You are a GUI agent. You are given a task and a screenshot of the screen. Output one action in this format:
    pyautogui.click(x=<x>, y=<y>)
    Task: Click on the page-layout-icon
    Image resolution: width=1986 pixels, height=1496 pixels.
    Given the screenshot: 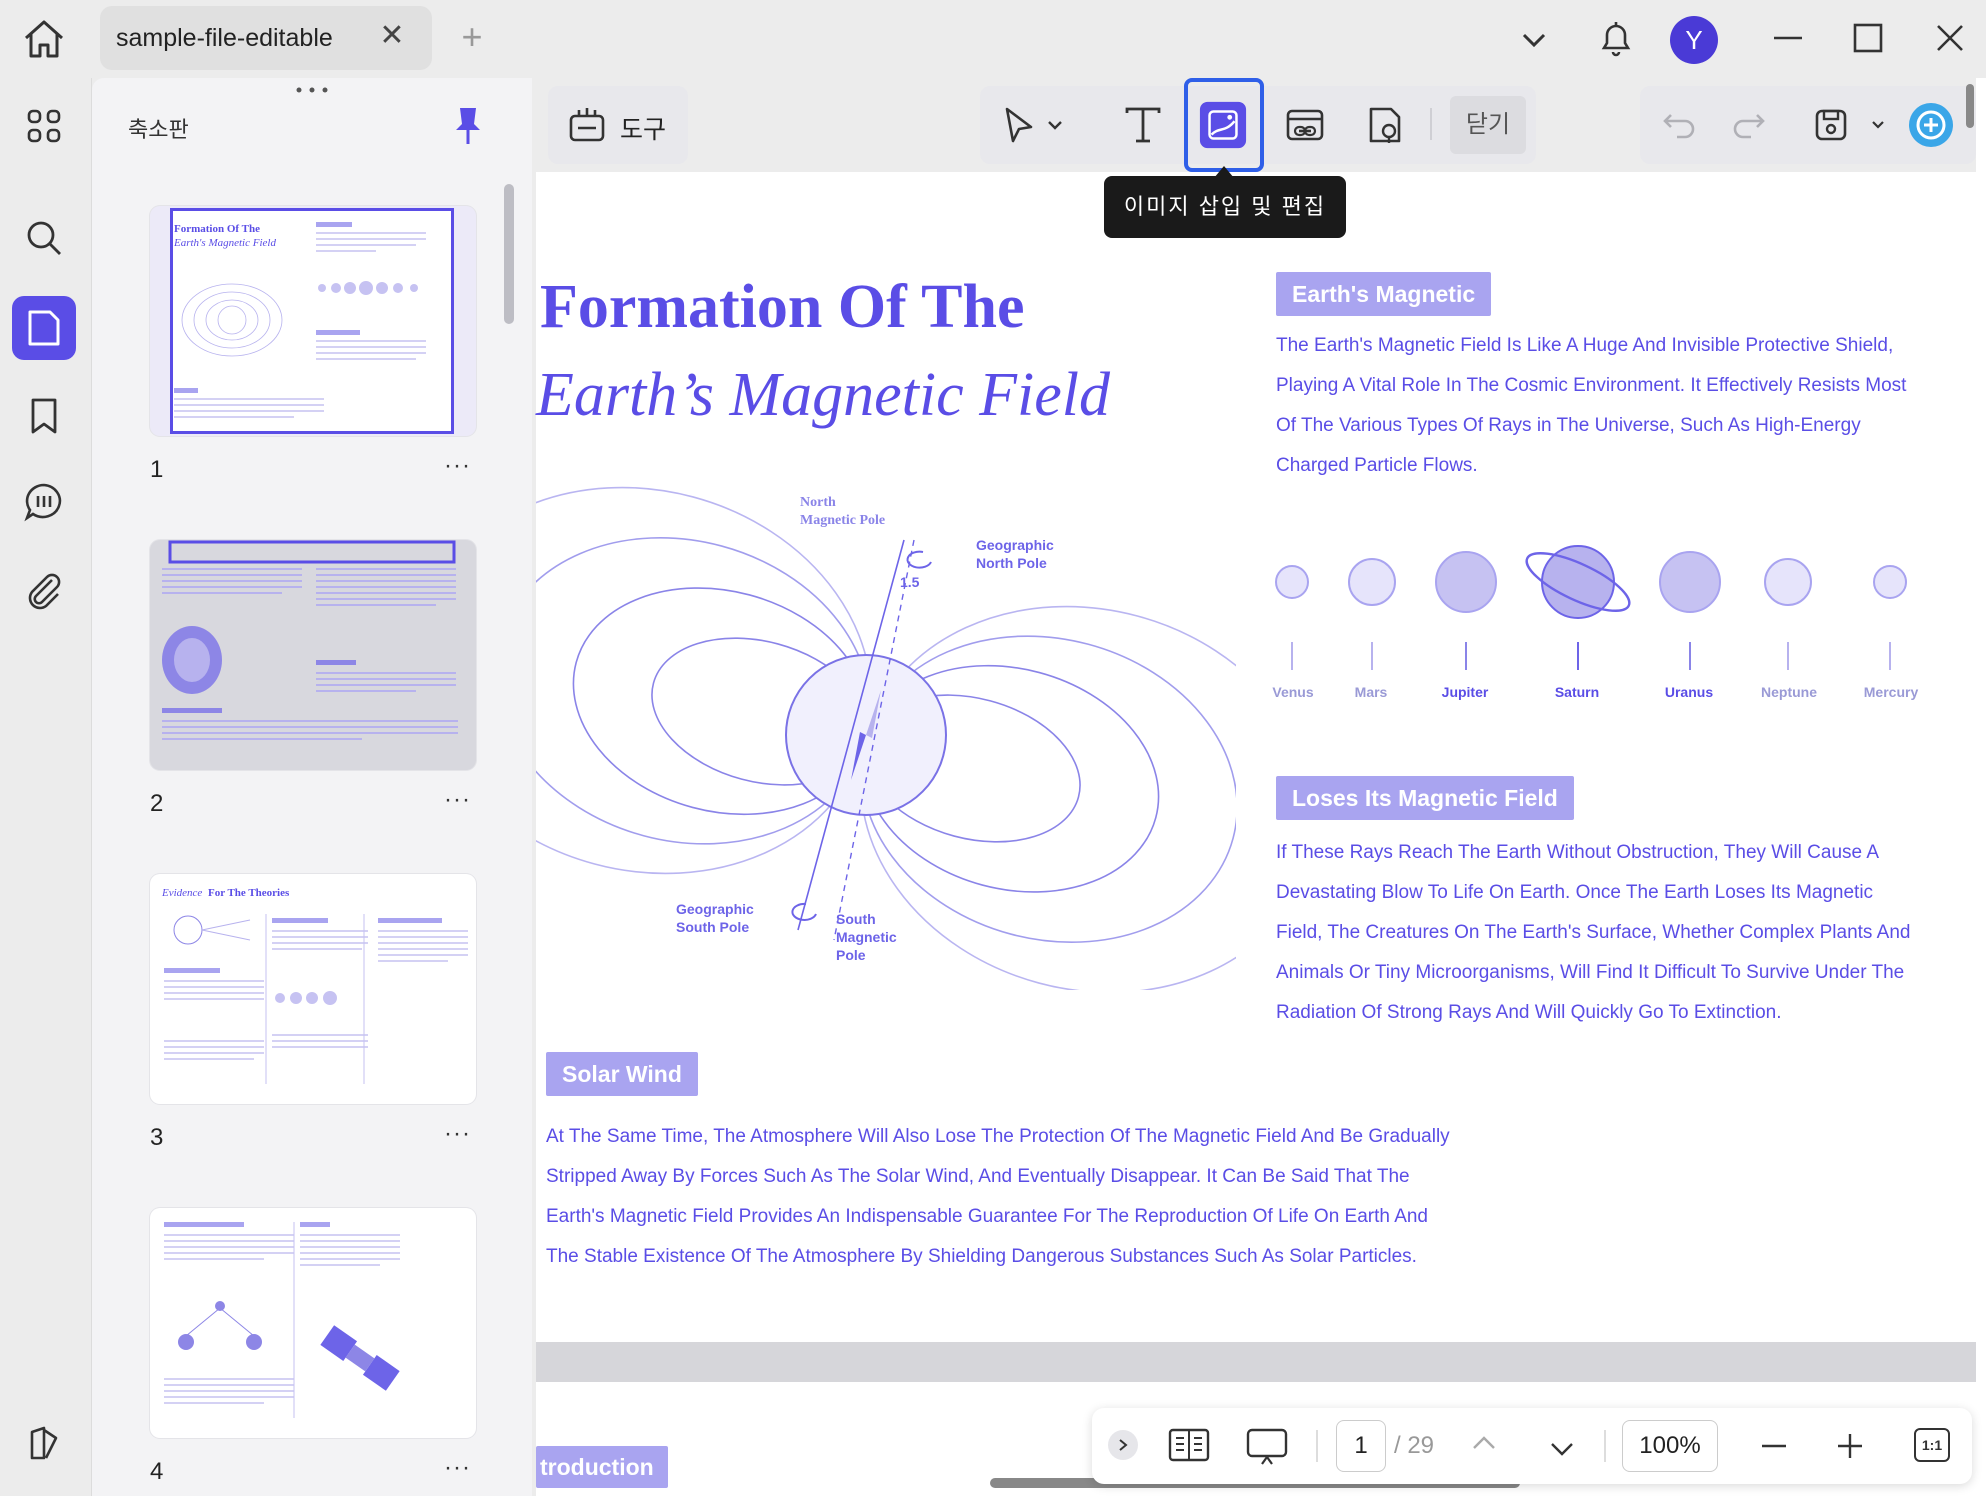 What is the action you would take?
    pyautogui.click(x=1189, y=1446)
    